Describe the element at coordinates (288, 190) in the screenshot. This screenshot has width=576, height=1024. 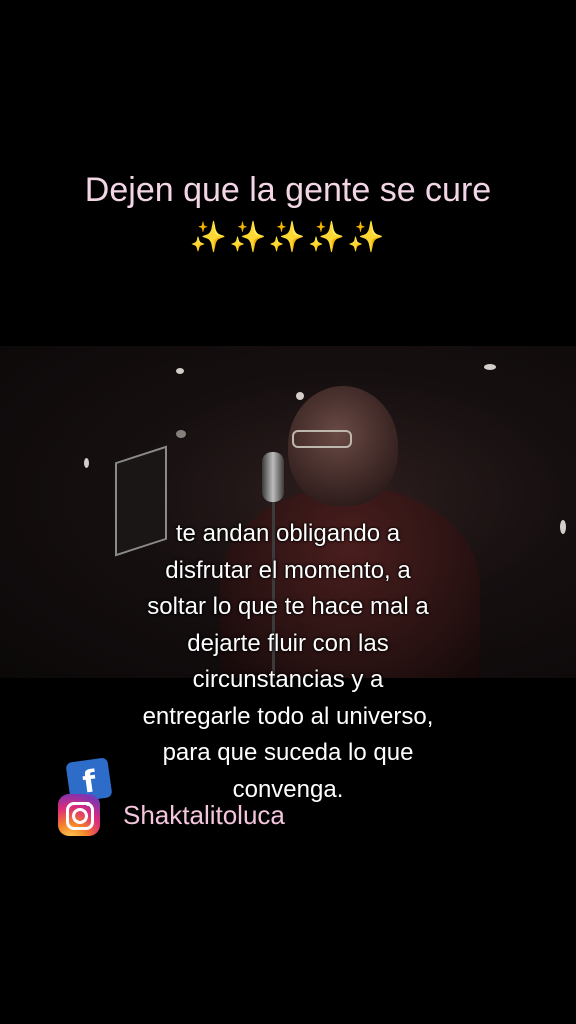
I see `caption-title: Dejen que la gente se cure` at that location.